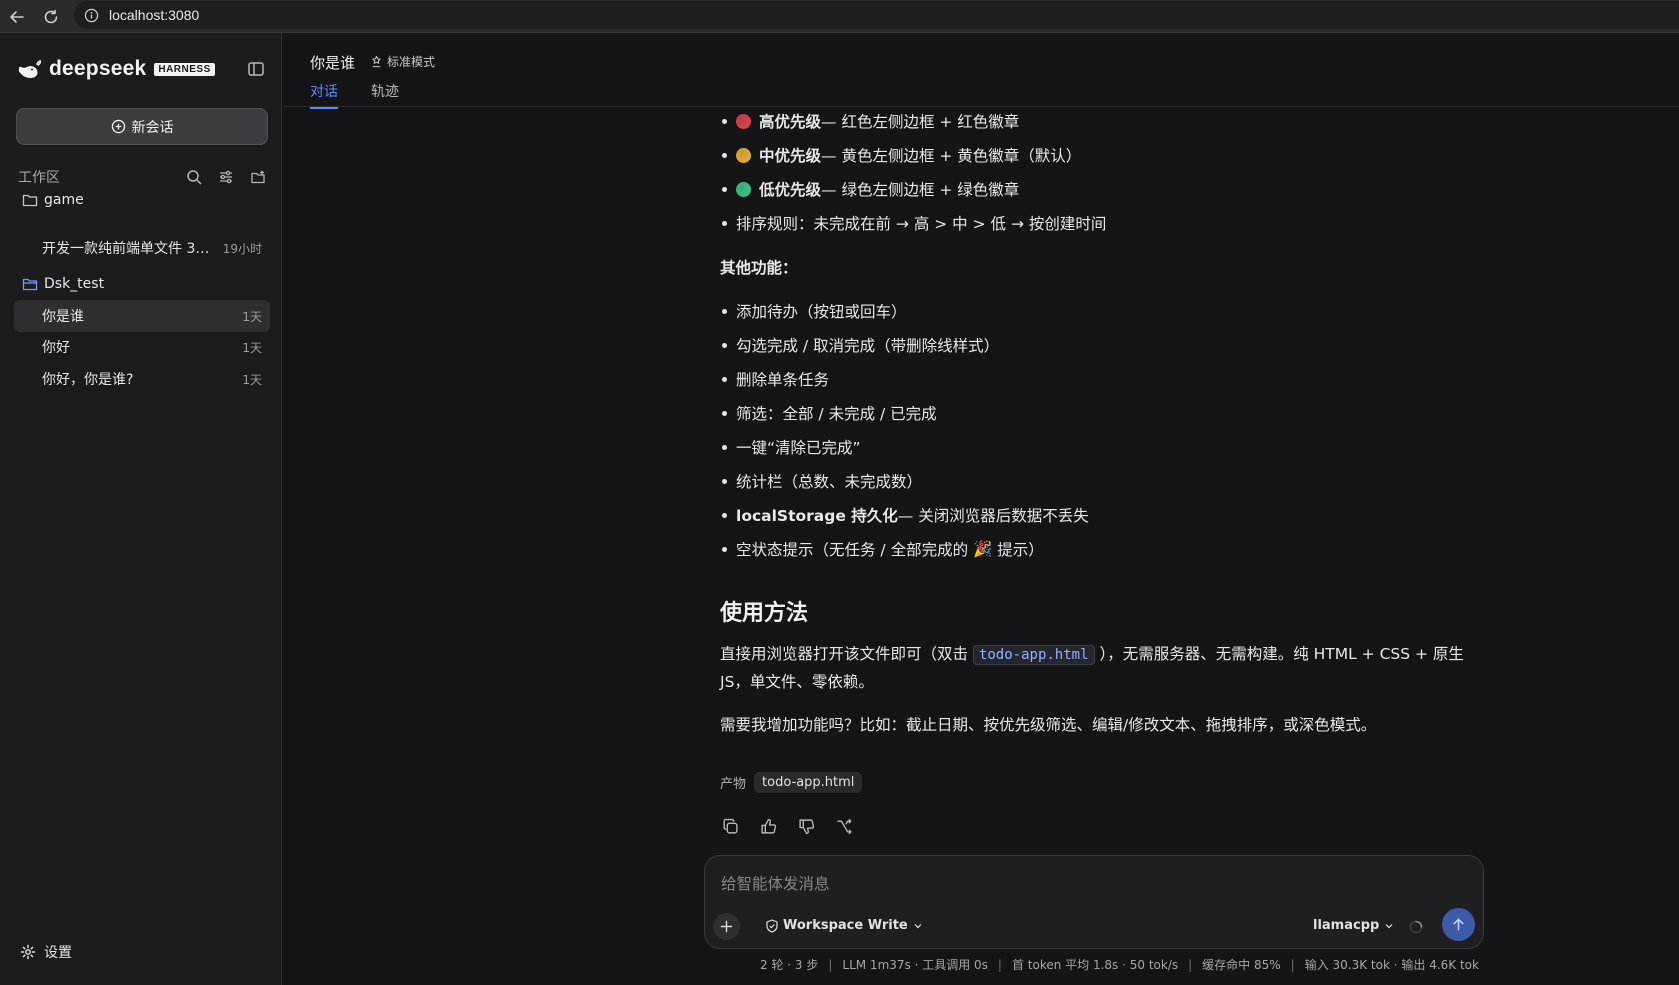 The image size is (1679, 985). What do you see at coordinates (920, 122) in the screenshot?
I see `priority-desc: — 红色左侧边框 + 红色徽章` at bounding box center [920, 122].